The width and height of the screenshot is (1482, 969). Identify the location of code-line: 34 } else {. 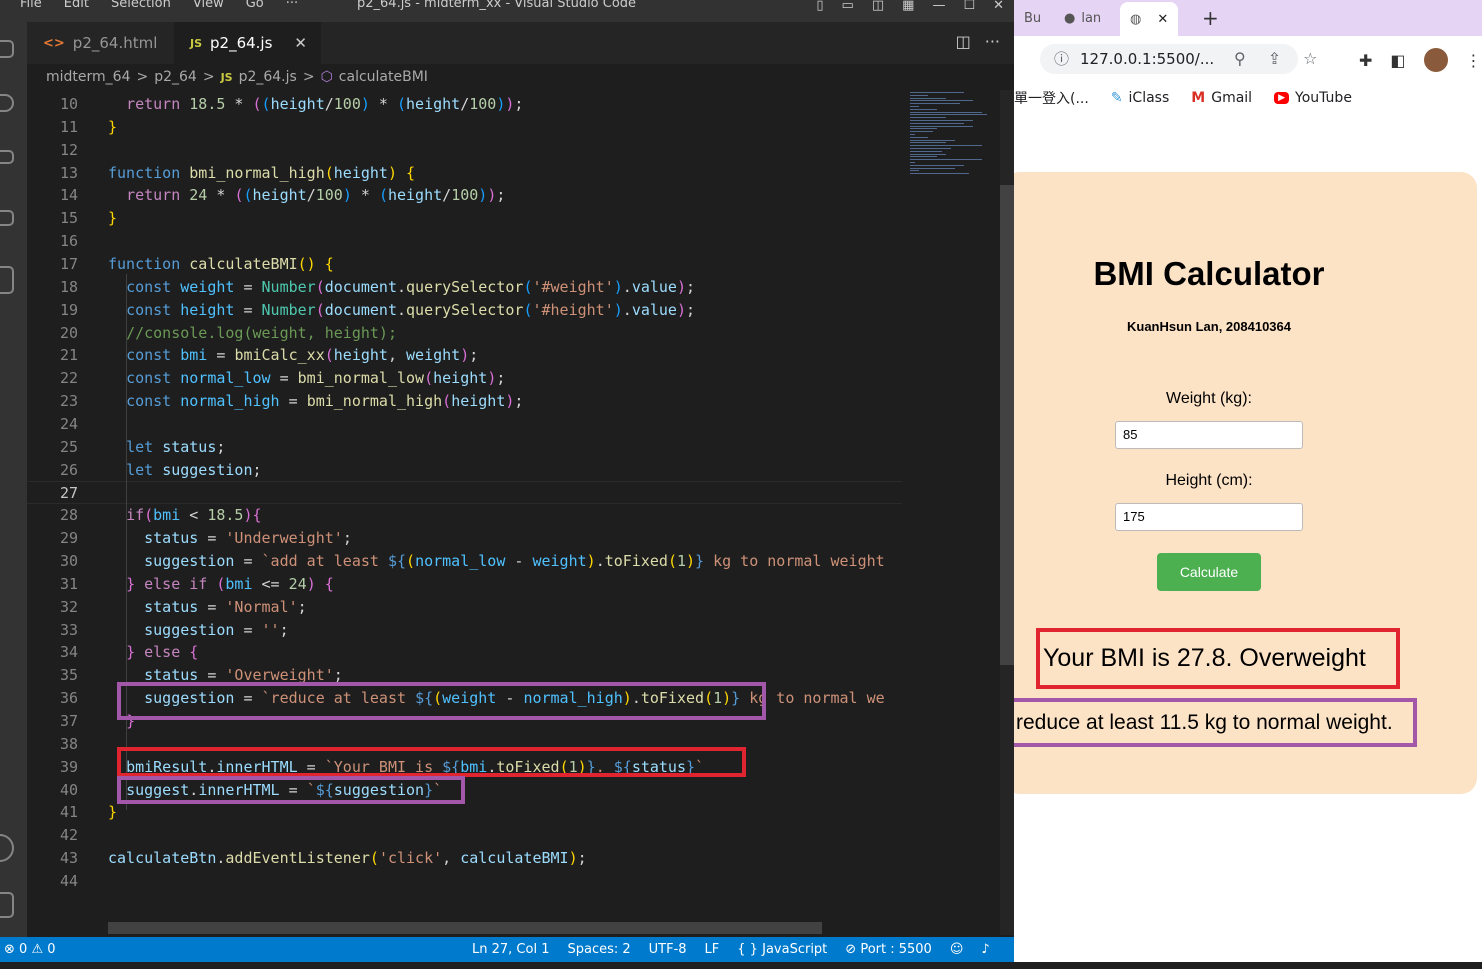
(464, 652).